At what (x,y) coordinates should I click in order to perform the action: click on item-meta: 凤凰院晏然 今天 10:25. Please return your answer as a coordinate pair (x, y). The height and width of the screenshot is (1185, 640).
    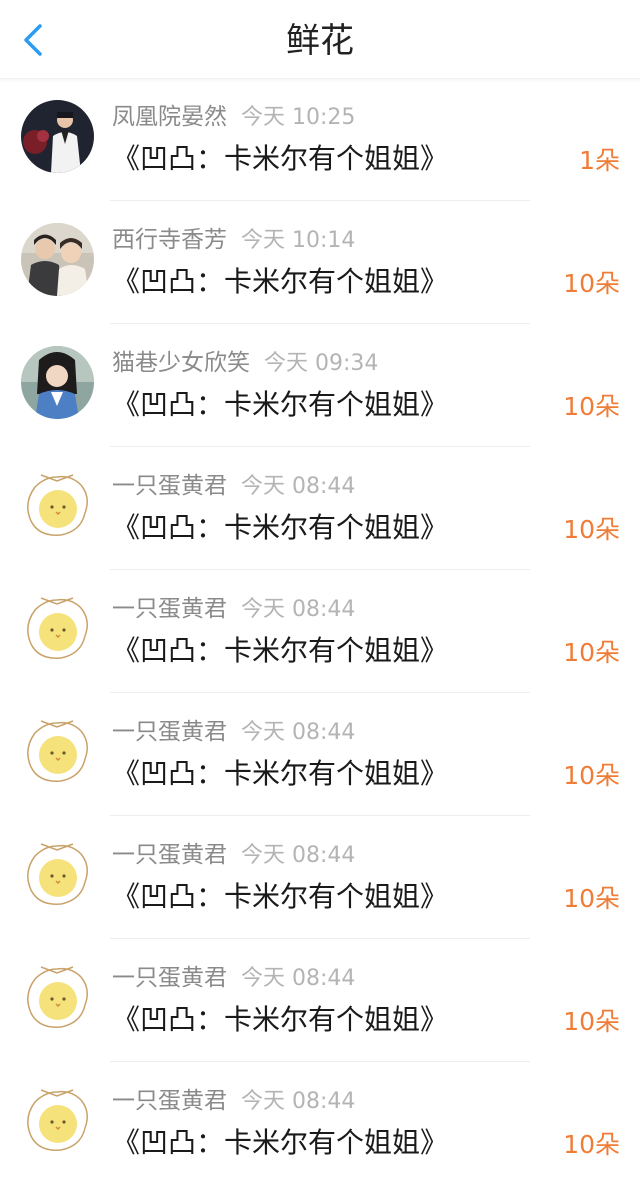
    Looking at the image, I should click on (233, 117).